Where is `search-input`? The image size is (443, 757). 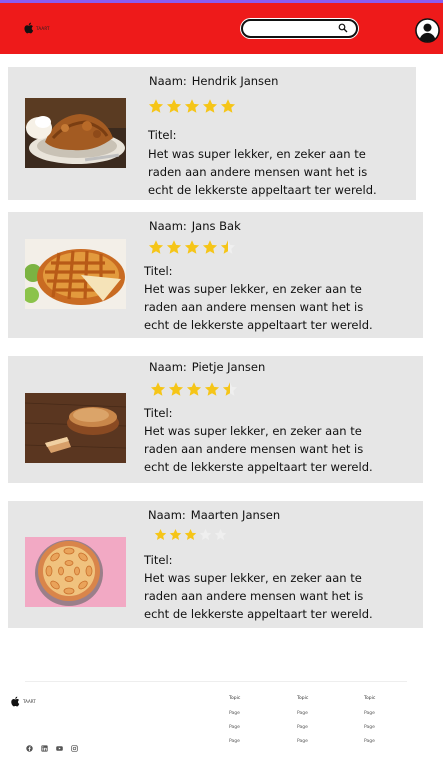
search-input is located at coordinates (299, 28).